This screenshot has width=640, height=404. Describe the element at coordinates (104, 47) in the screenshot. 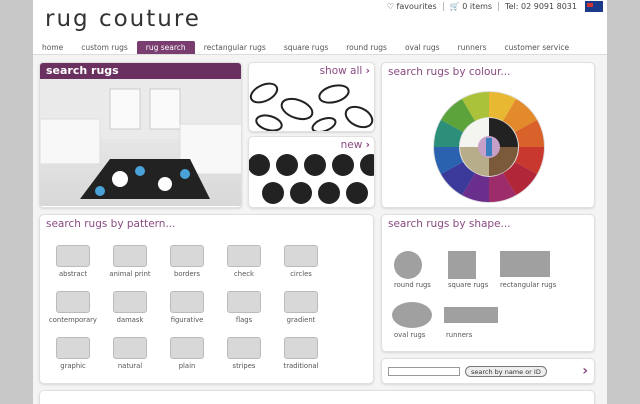

I see `nav-custom-rugs: custom rugs` at that location.